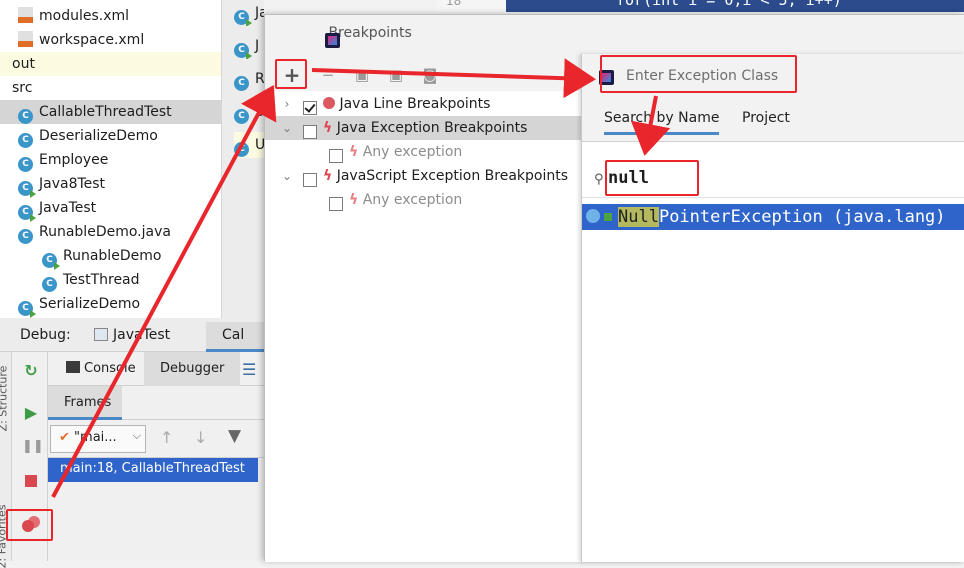 The width and height of the screenshot is (964, 568). I want to click on checkmark-icon: ✔, so click(64, 437).